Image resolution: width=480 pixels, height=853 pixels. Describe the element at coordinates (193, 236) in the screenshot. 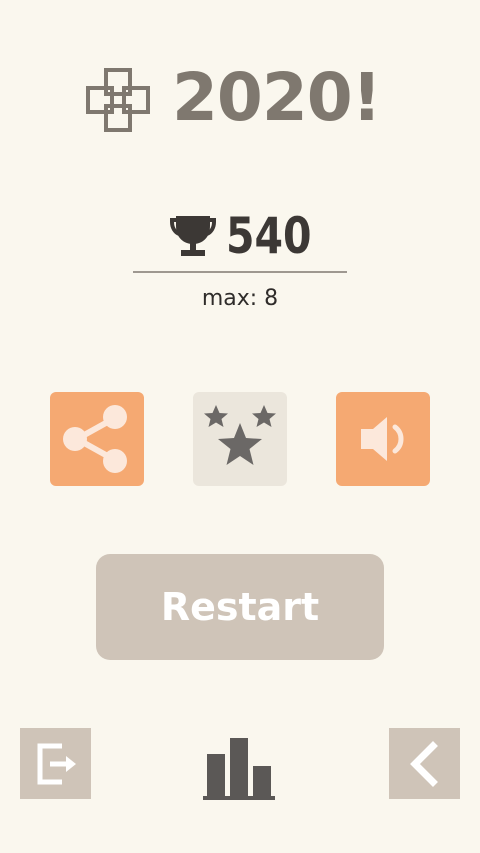

I see `trophy-icon` at that location.